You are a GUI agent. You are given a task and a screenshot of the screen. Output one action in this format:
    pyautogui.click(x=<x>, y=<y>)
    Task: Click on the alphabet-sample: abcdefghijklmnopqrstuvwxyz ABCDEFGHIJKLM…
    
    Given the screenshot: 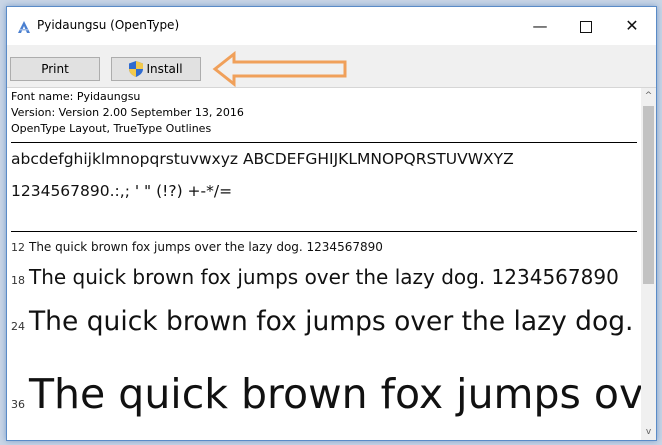 What is the action you would take?
    pyautogui.click(x=262, y=159)
    